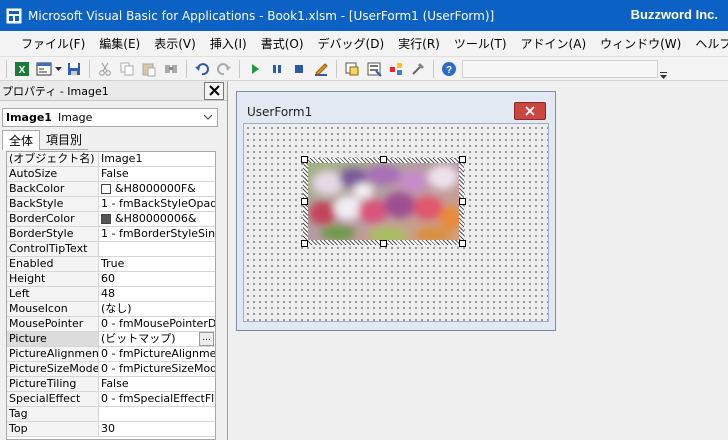  I want to click on property-value-text: (ビットマップ), so click(138, 338).